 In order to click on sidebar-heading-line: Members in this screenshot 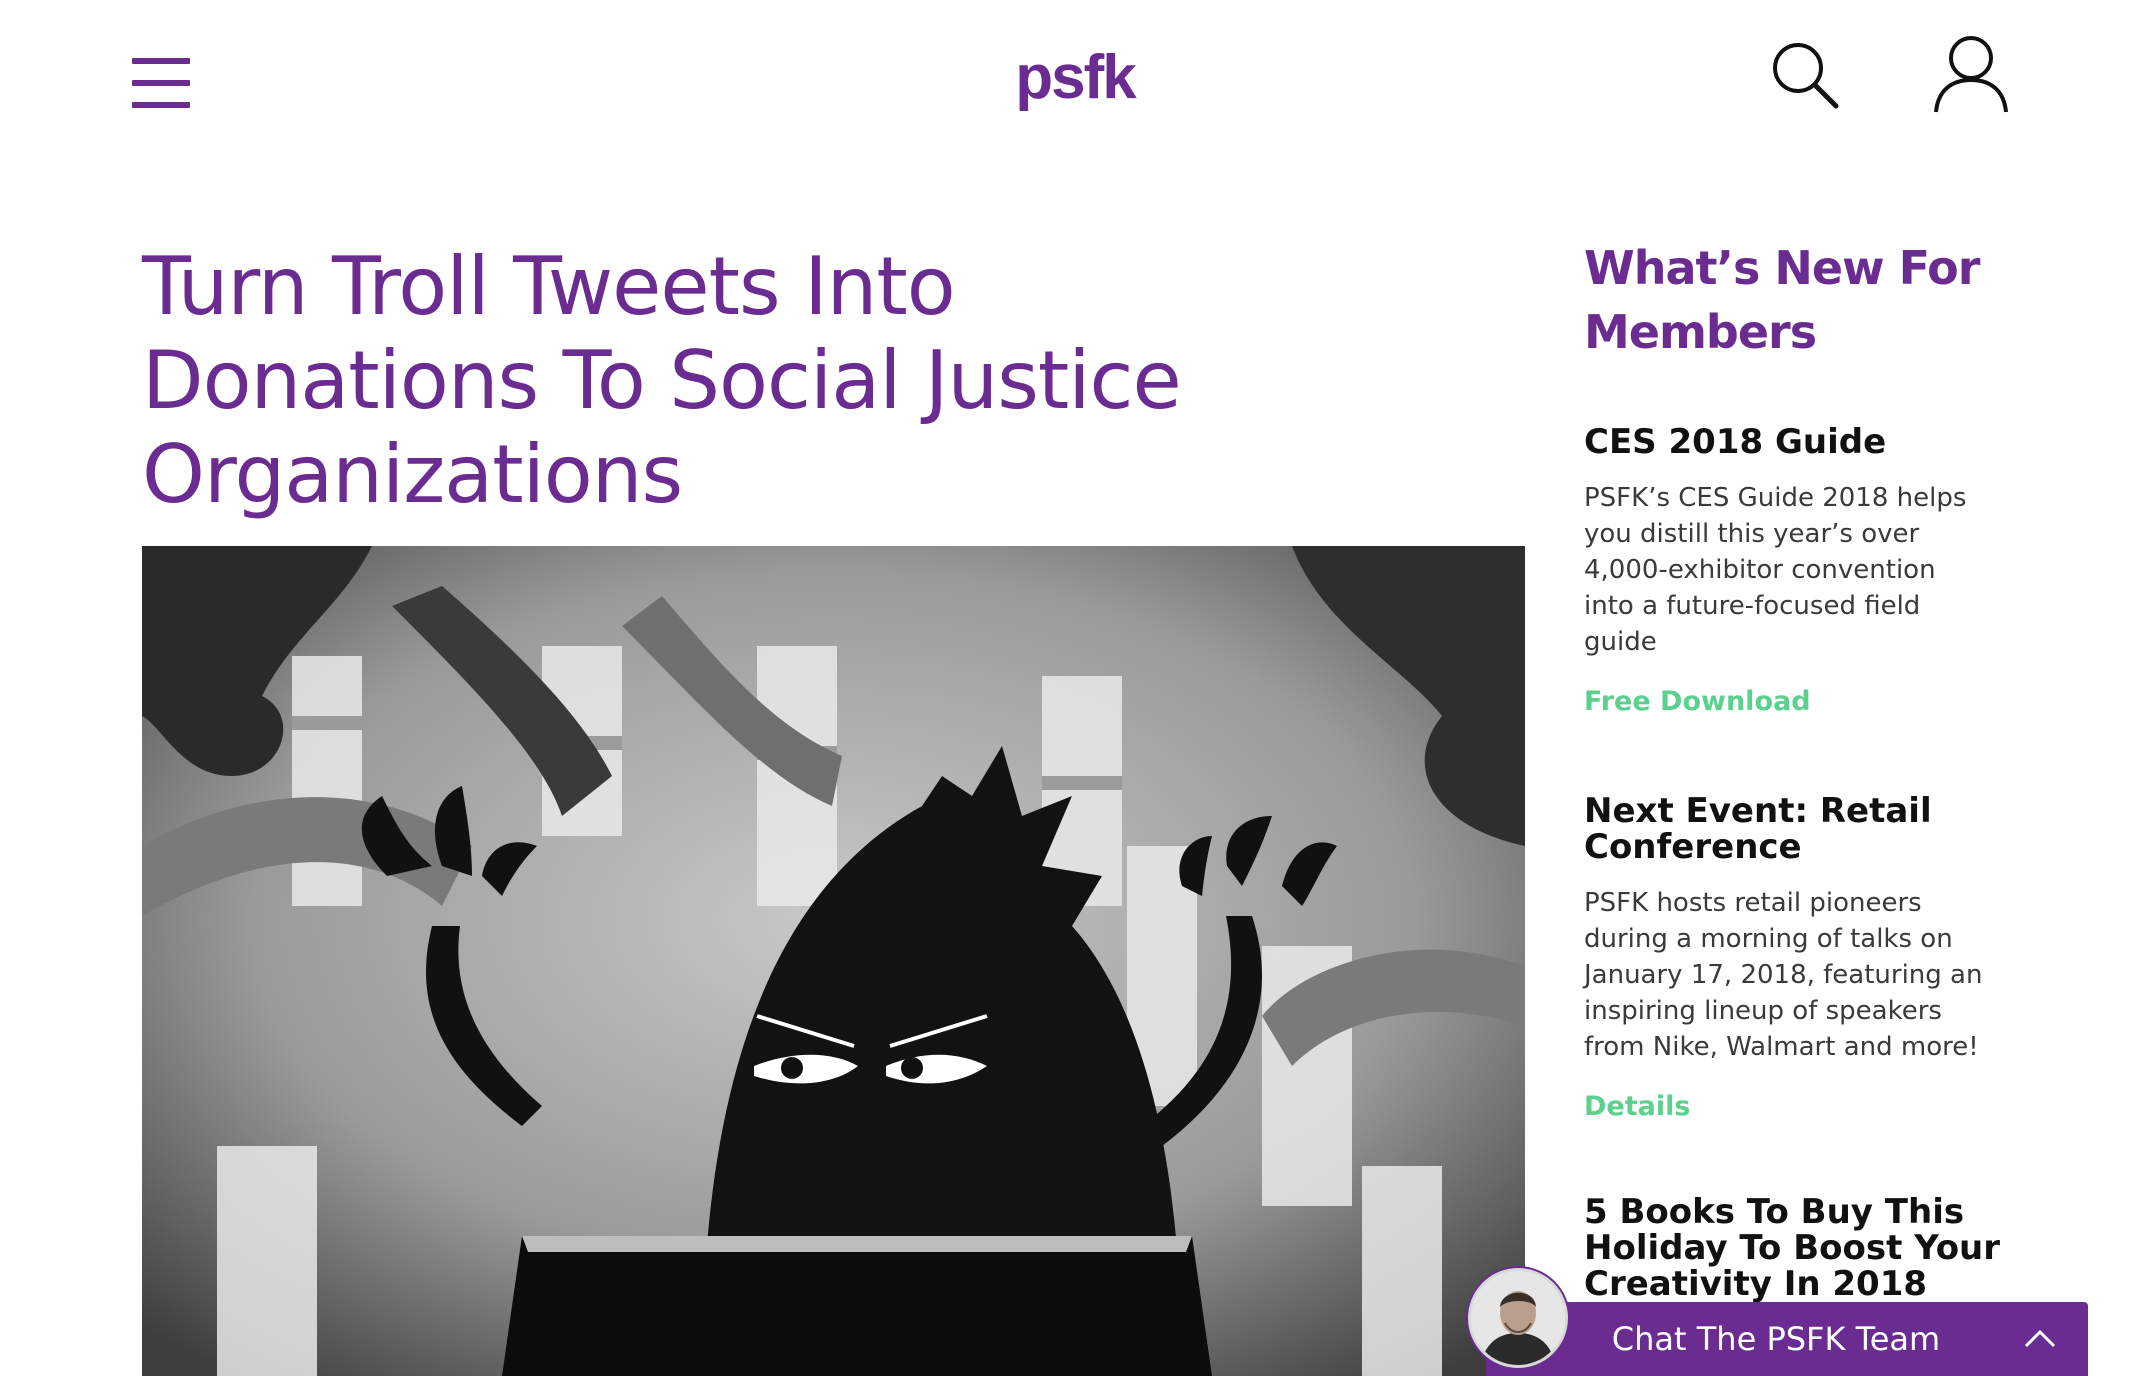, I will do `click(1700, 332)`.